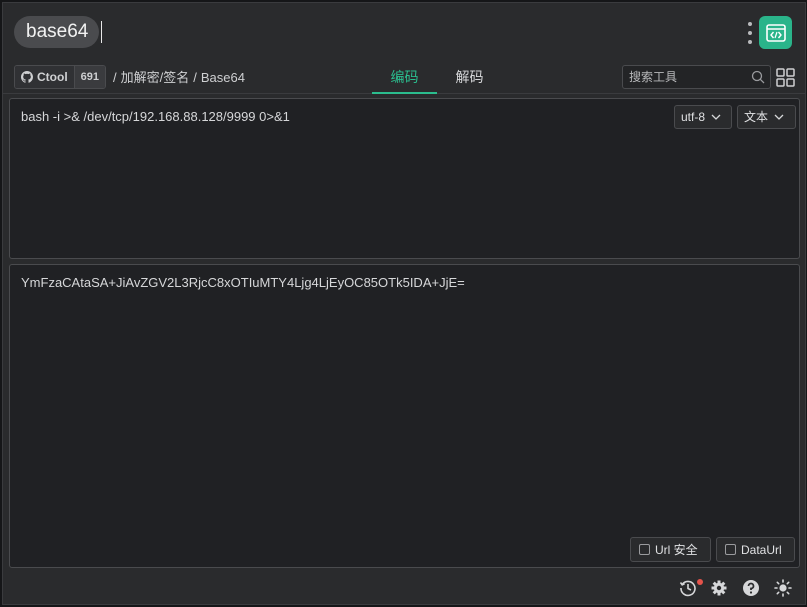 The height and width of the screenshot is (607, 807). Describe the element at coordinates (683, 77) in the screenshot. I see `tool-search-input` at that location.